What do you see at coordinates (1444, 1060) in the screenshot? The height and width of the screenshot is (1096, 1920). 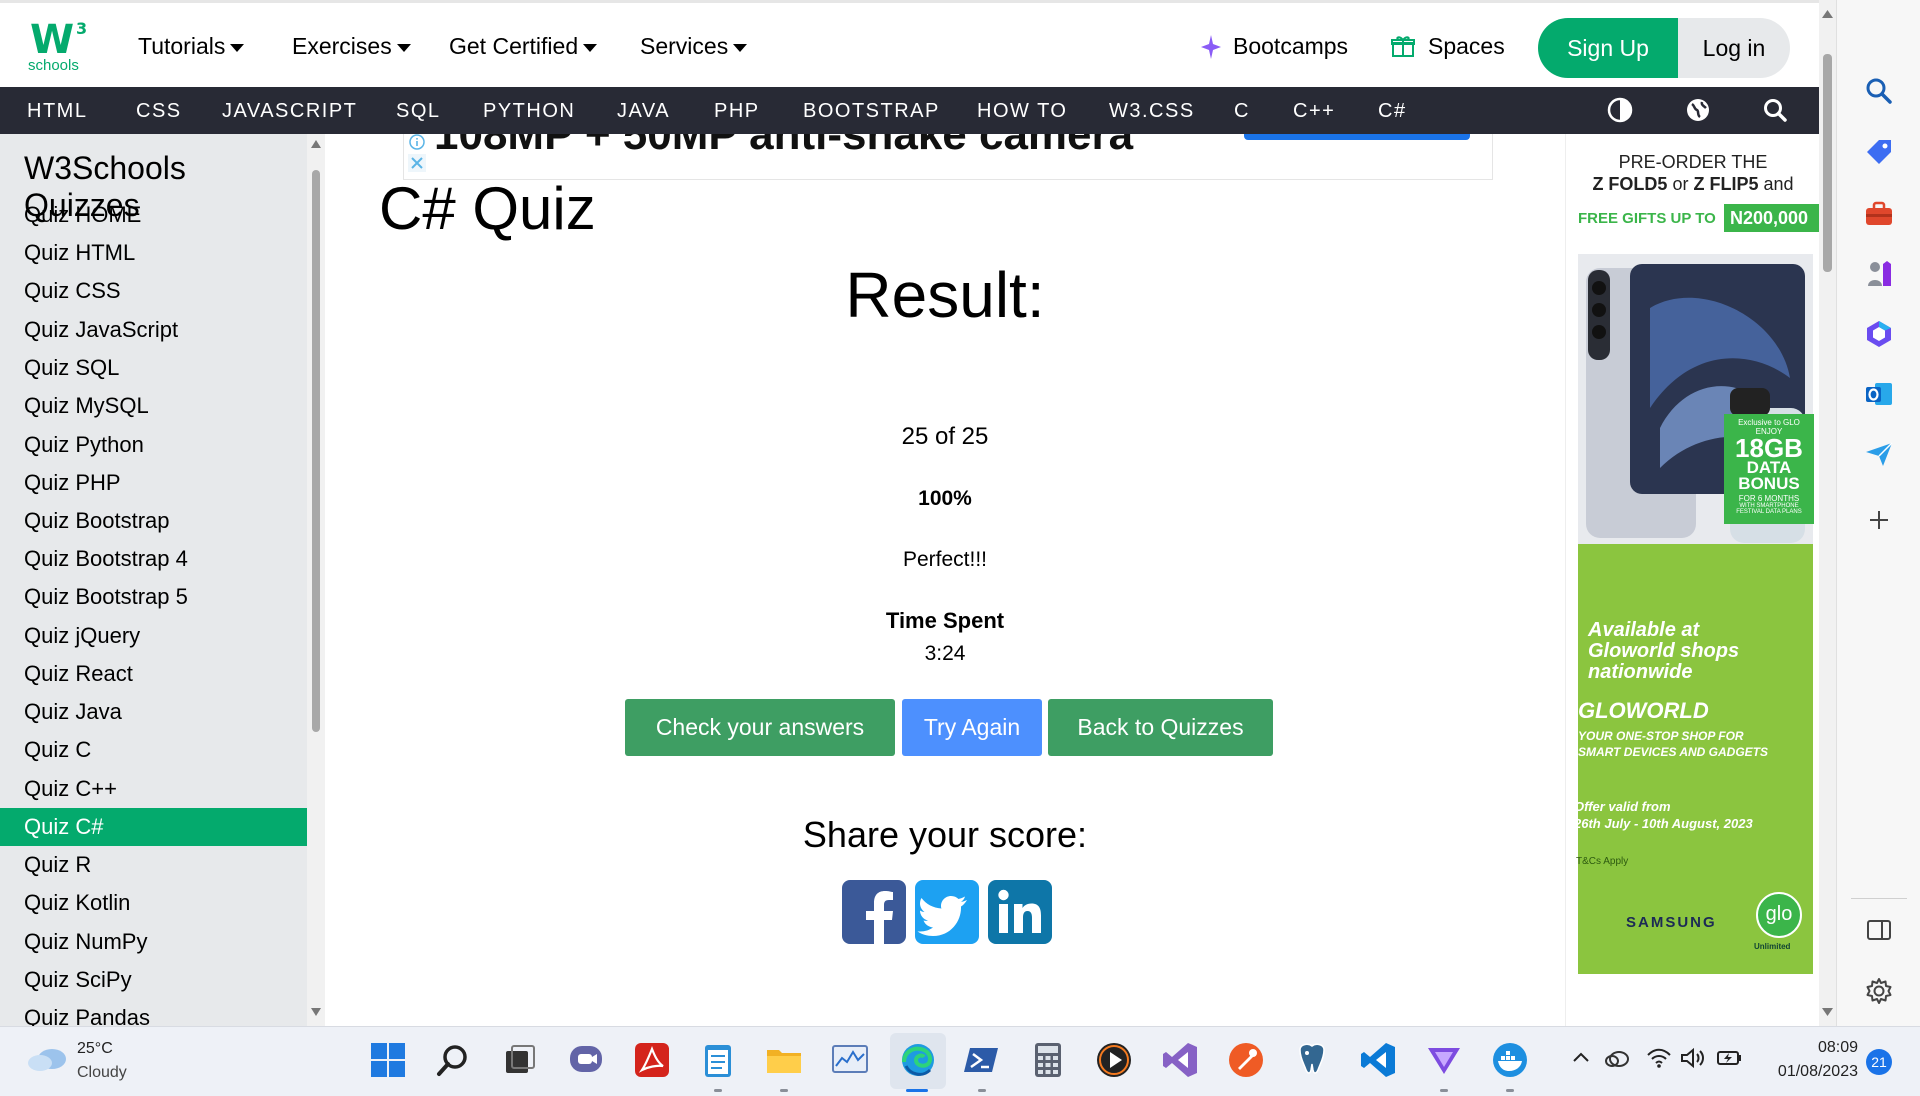 I see `vpn-triangle-icon` at bounding box center [1444, 1060].